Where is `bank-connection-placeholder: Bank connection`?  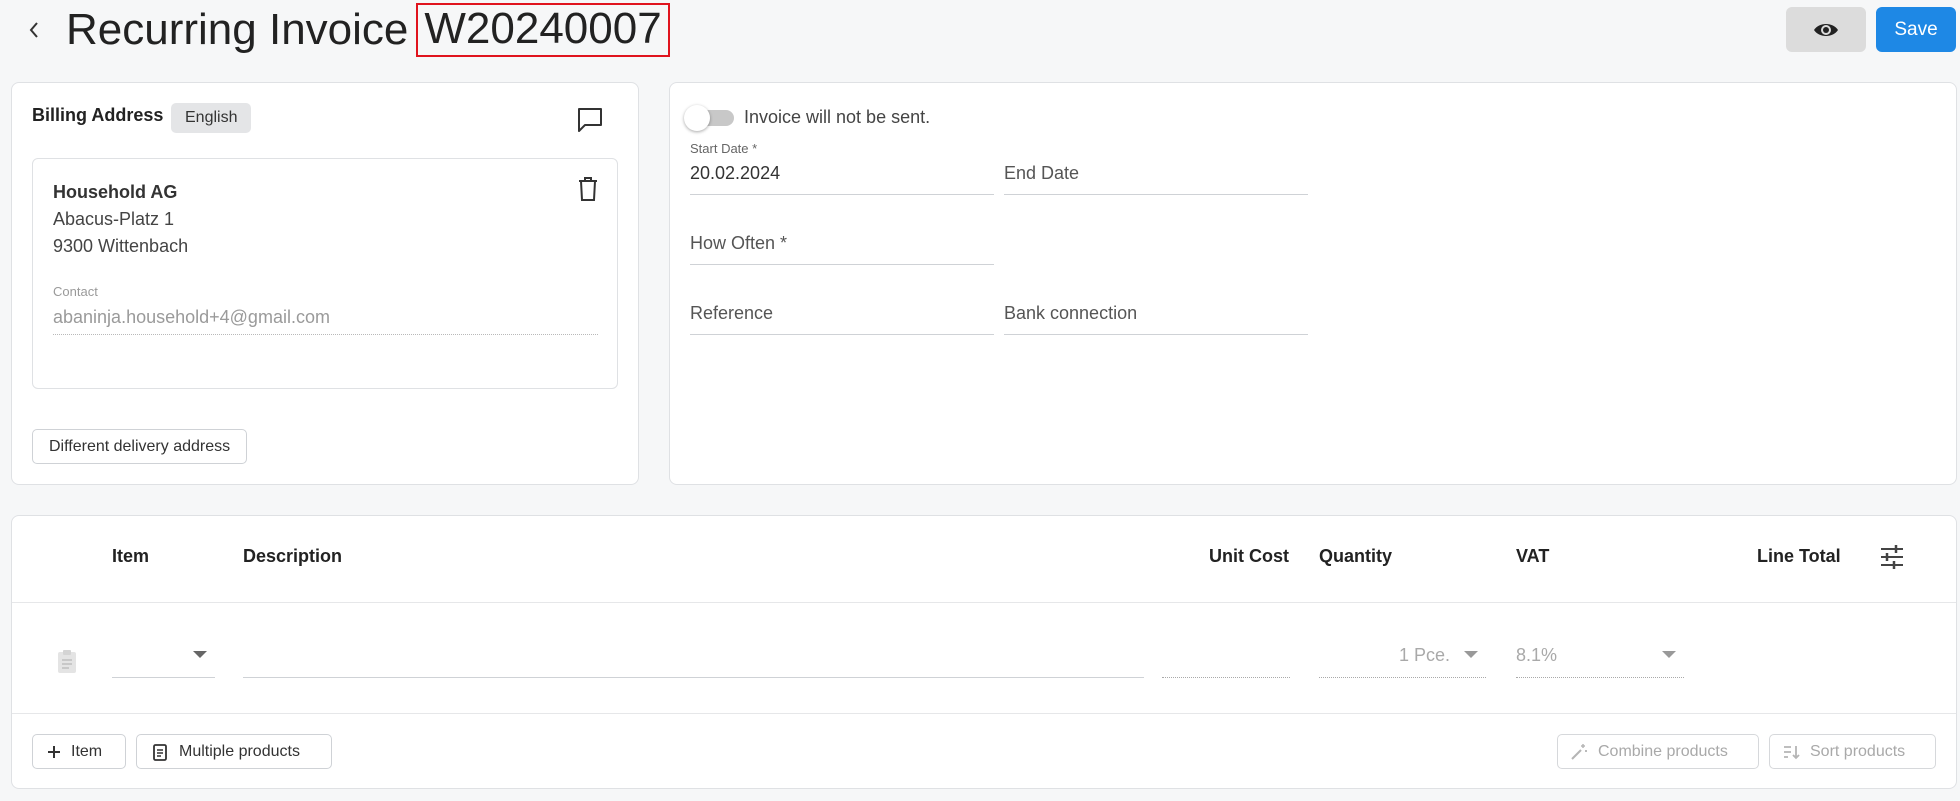 bank-connection-placeholder: Bank connection is located at coordinates (1071, 313).